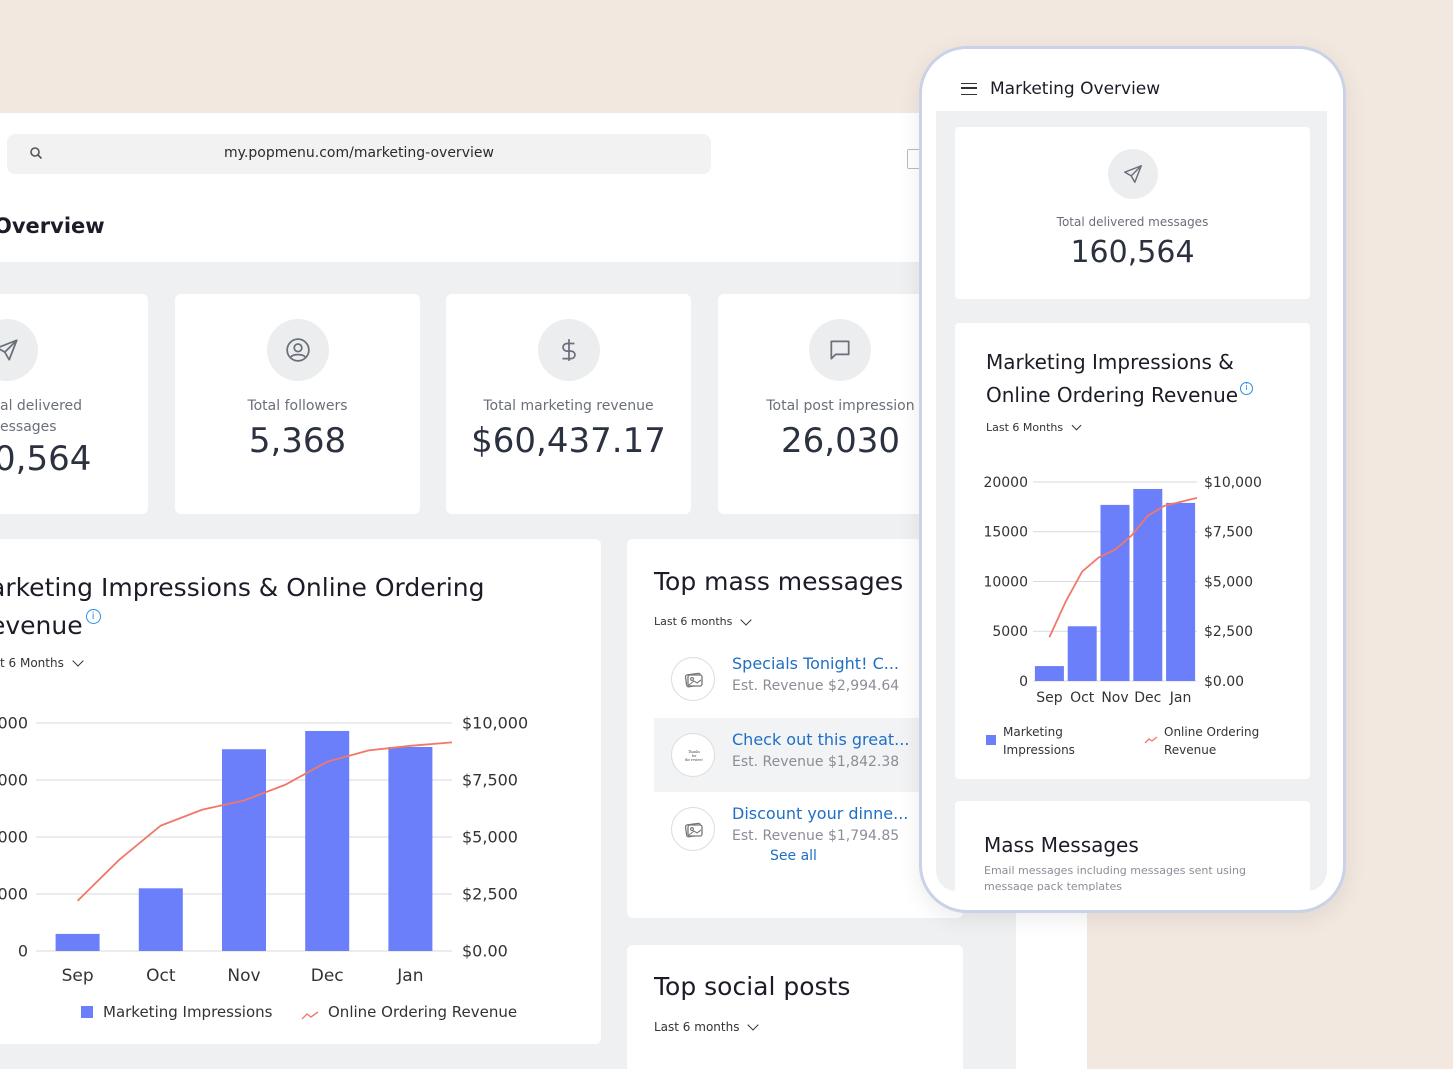 This screenshot has height=1069, width=1453. What do you see at coordinates (1132, 213) in the screenshot?
I see `delivered-card: Total delivered messages 160,564` at bounding box center [1132, 213].